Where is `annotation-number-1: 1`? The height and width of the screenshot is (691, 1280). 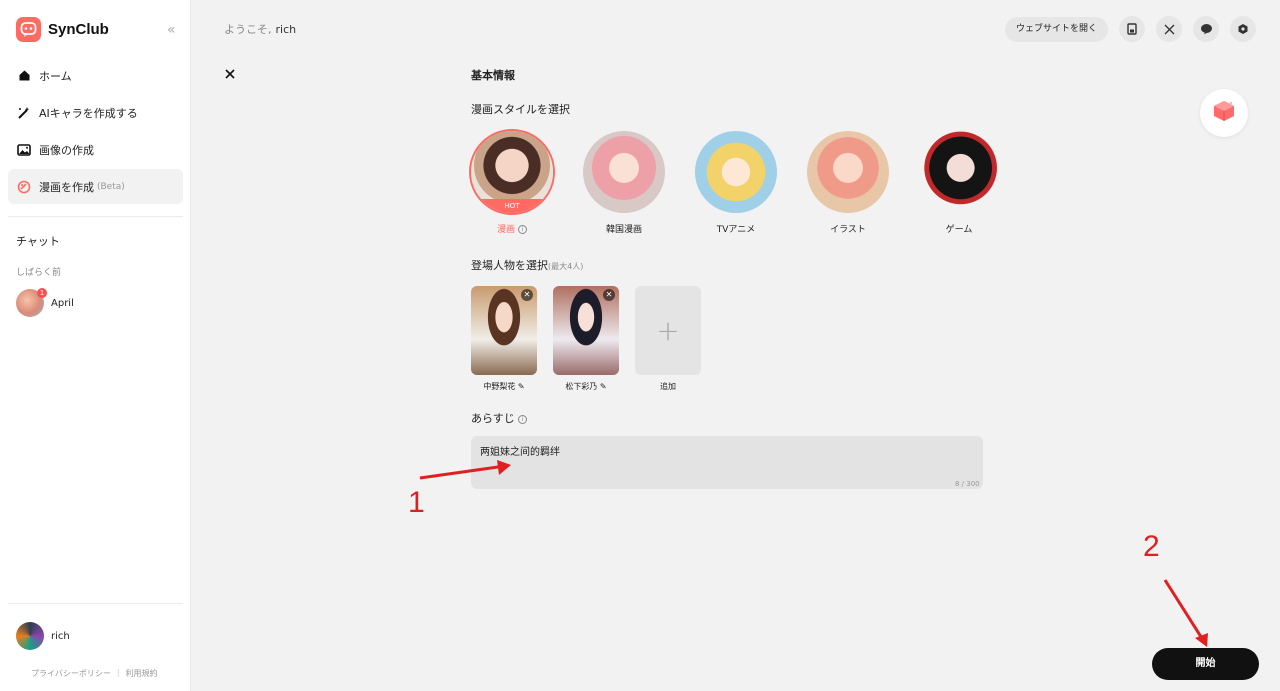 annotation-number-1: 1 is located at coordinates (416, 502).